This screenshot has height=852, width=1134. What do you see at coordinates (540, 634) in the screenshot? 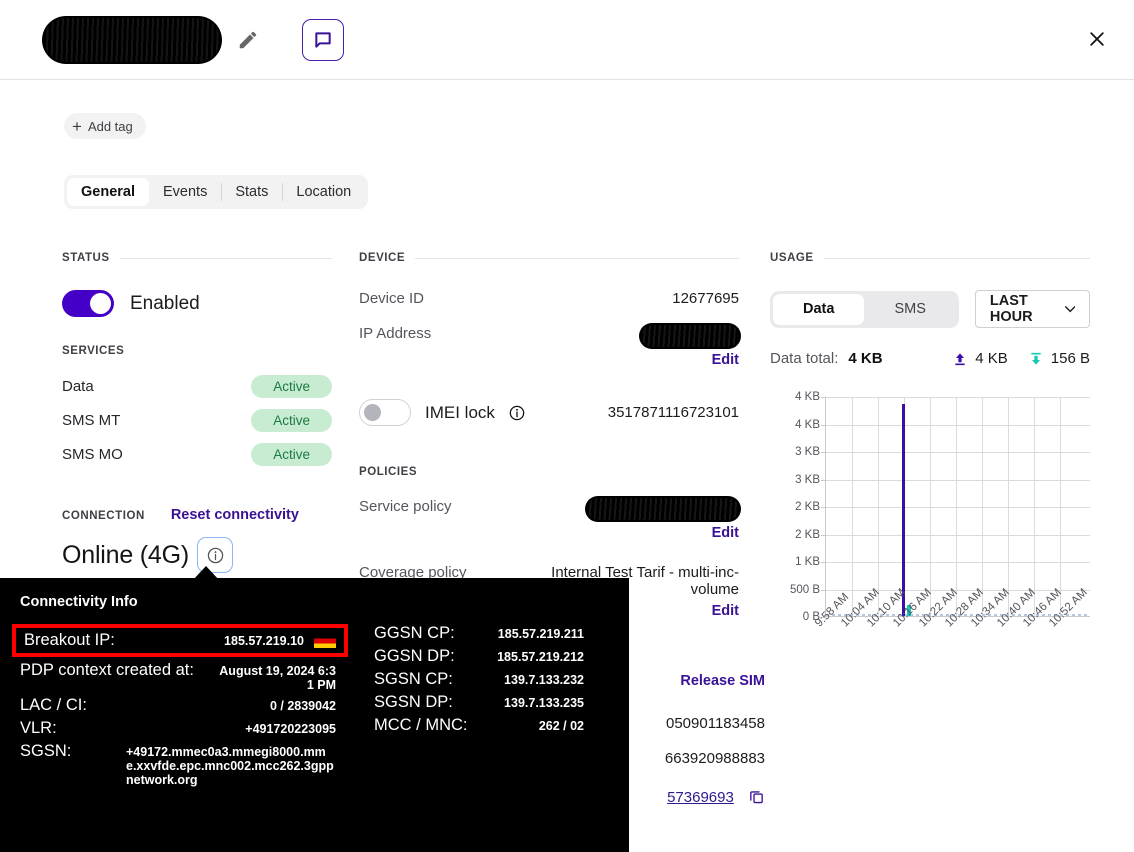
I see `ggsn-cp-value: 185.57.219.211` at bounding box center [540, 634].